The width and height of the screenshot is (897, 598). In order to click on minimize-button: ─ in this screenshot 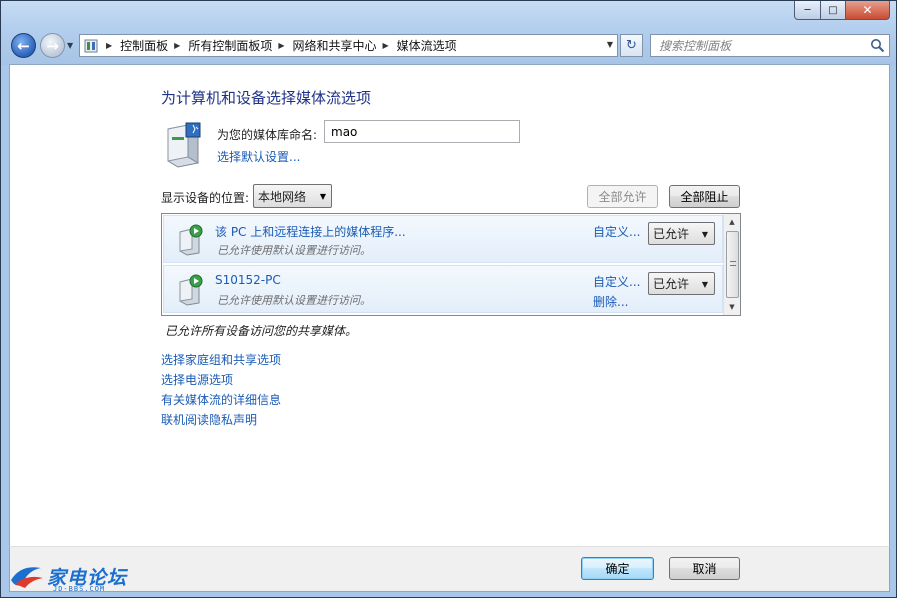, I will do `click(807, 10)`.